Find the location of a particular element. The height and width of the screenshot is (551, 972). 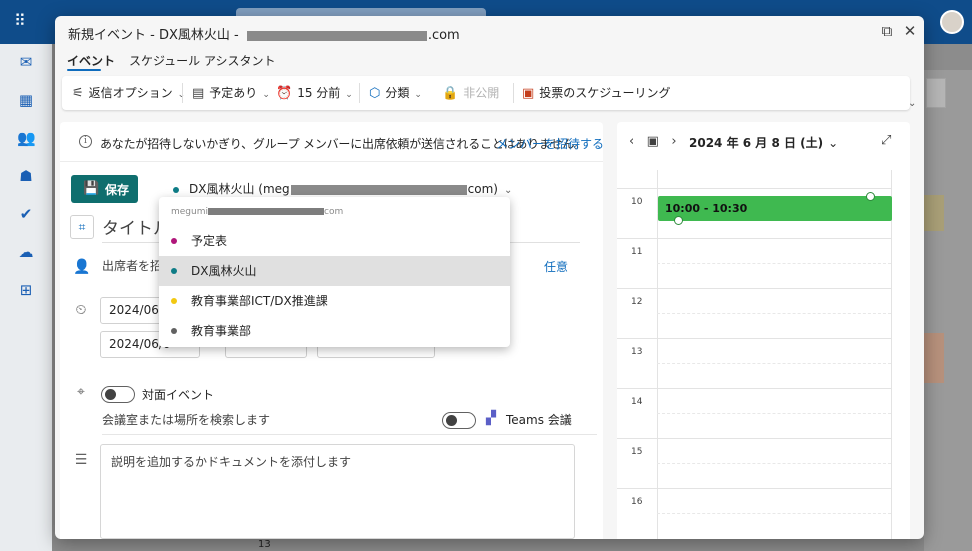

optional-attendees-link: 任意 is located at coordinates (556, 266).